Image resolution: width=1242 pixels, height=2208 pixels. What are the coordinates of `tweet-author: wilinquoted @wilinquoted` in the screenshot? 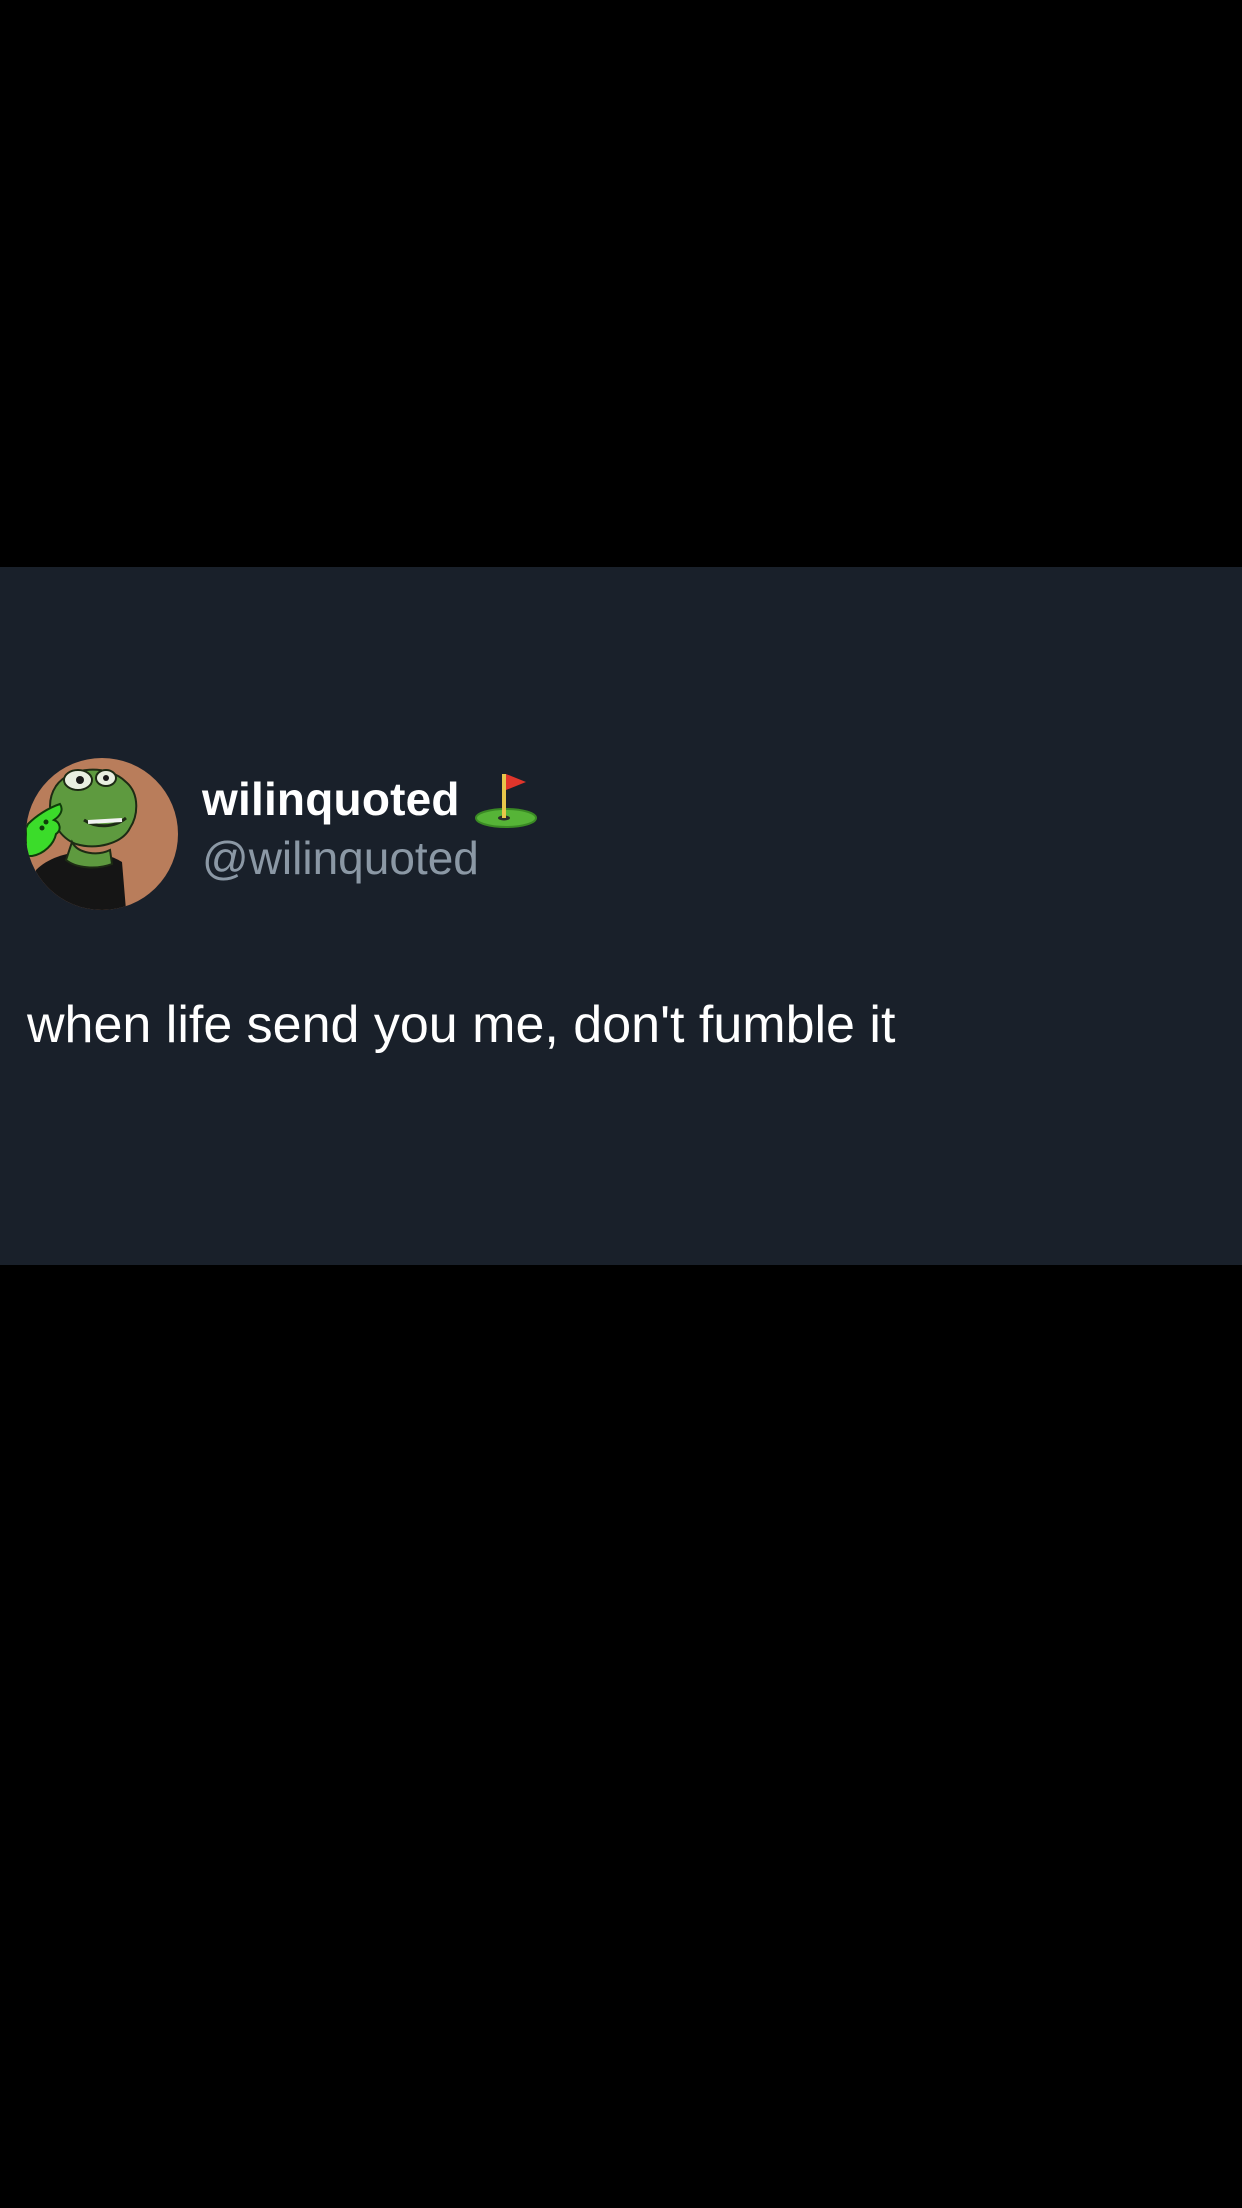 It's located at (371, 828).